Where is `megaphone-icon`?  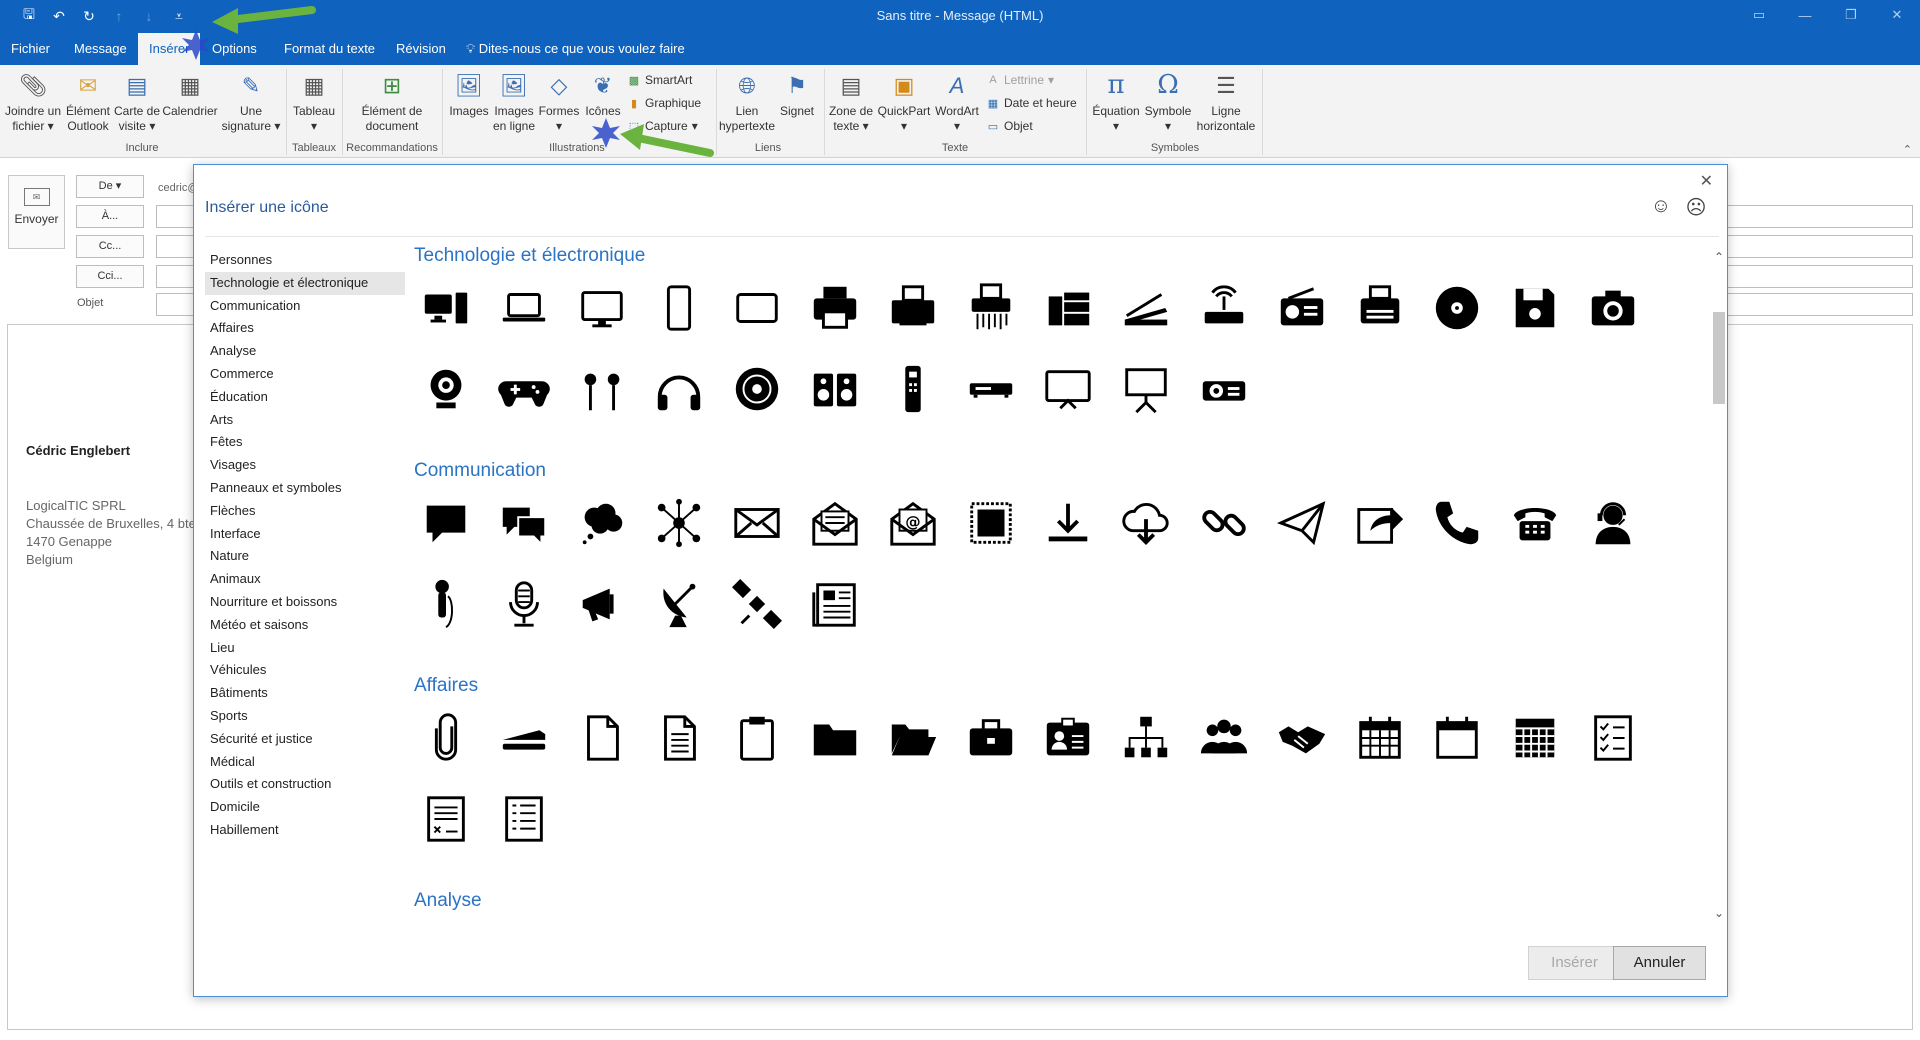 megaphone-icon is located at coordinates (602, 604).